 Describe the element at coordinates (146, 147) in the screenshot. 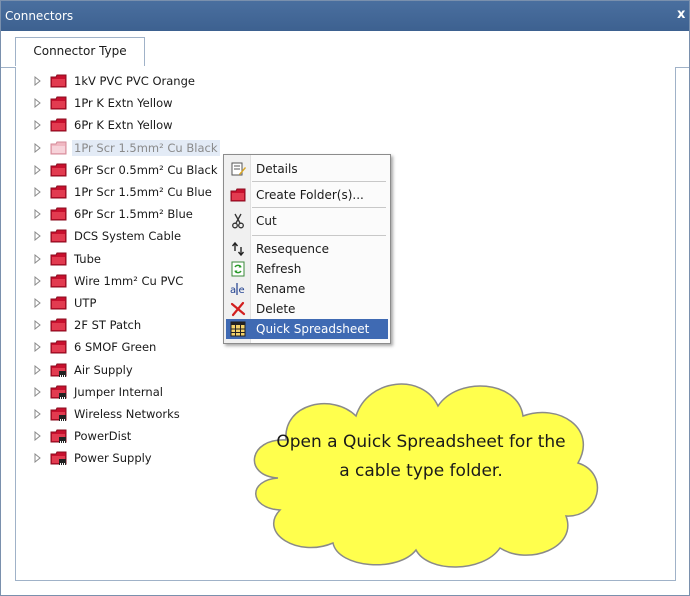

I see `tree-item-label: 1Pr Scr 1.5mm² Cu Black` at that location.